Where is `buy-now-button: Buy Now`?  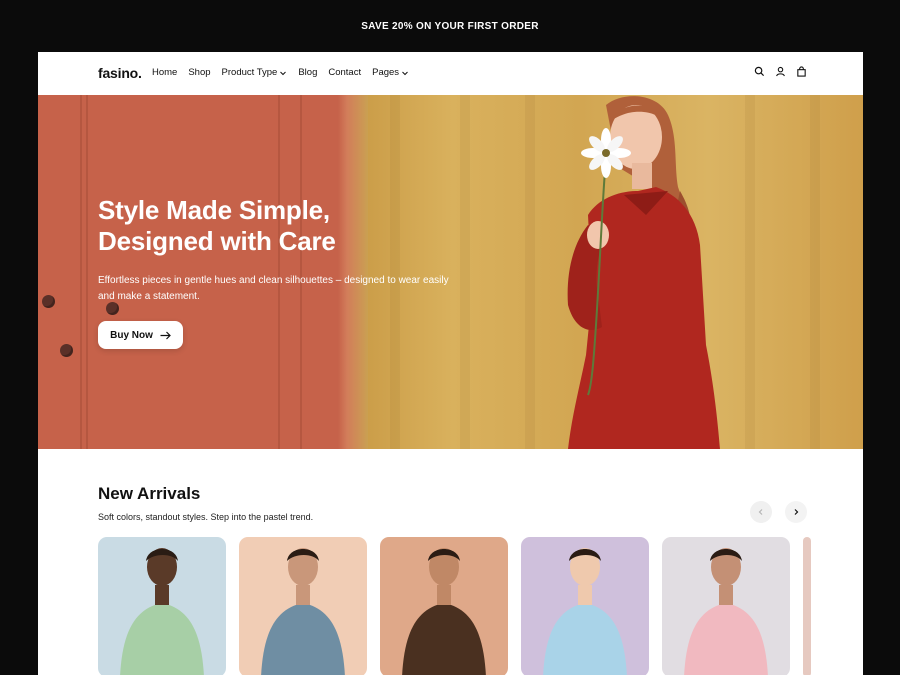 buy-now-button: Buy Now is located at coordinates (140, 335).